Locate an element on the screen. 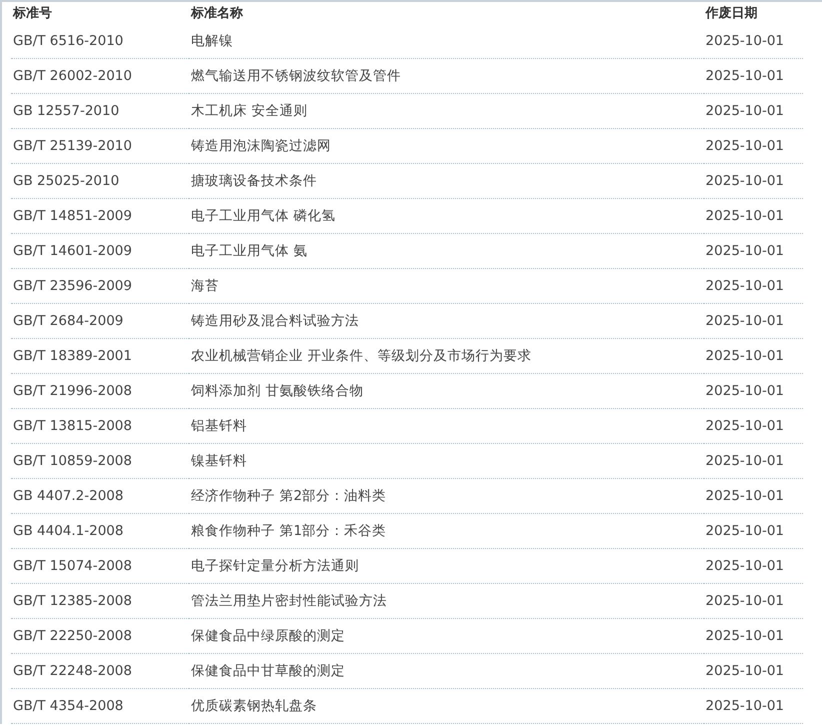  table-cell: 电子工业用气体 氨 is located at coordinates (446, 251).